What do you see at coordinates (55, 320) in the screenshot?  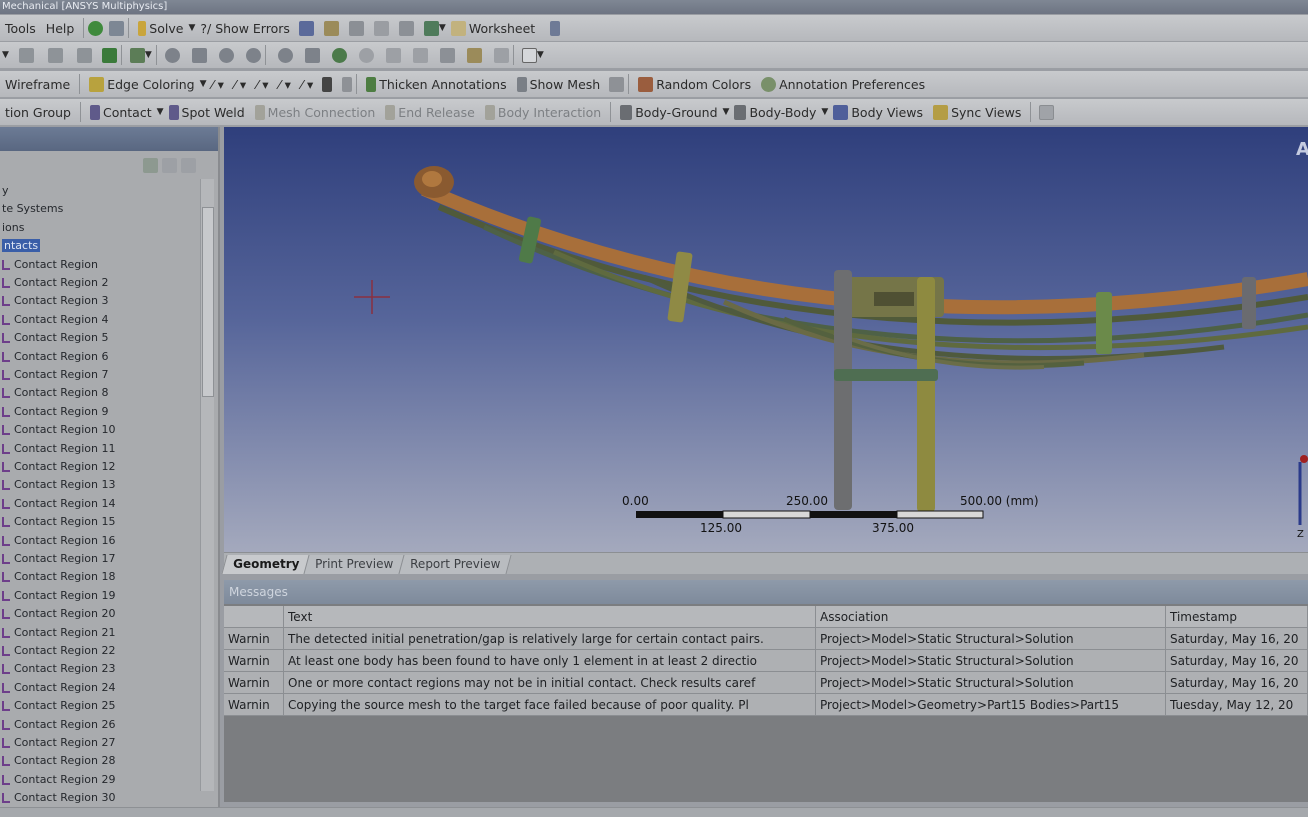 I see `tree-item-contact-region: Contact Region 4` at bounding box center [55, 320].